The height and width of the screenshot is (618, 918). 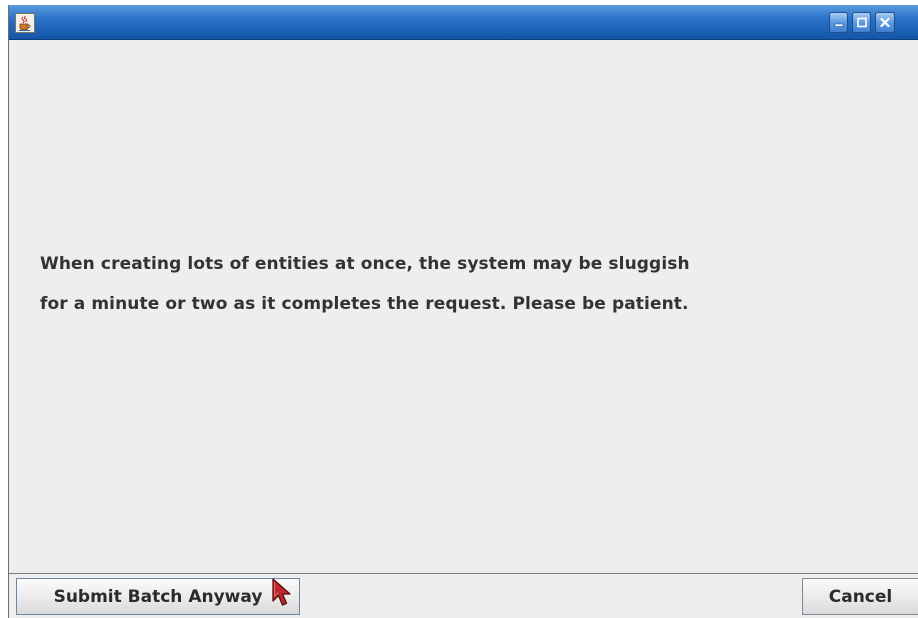 What do you see at coordinates (281, 592) in the screenshot?
I see `mouse-pointer-icon` at bounding box center [281, 592].